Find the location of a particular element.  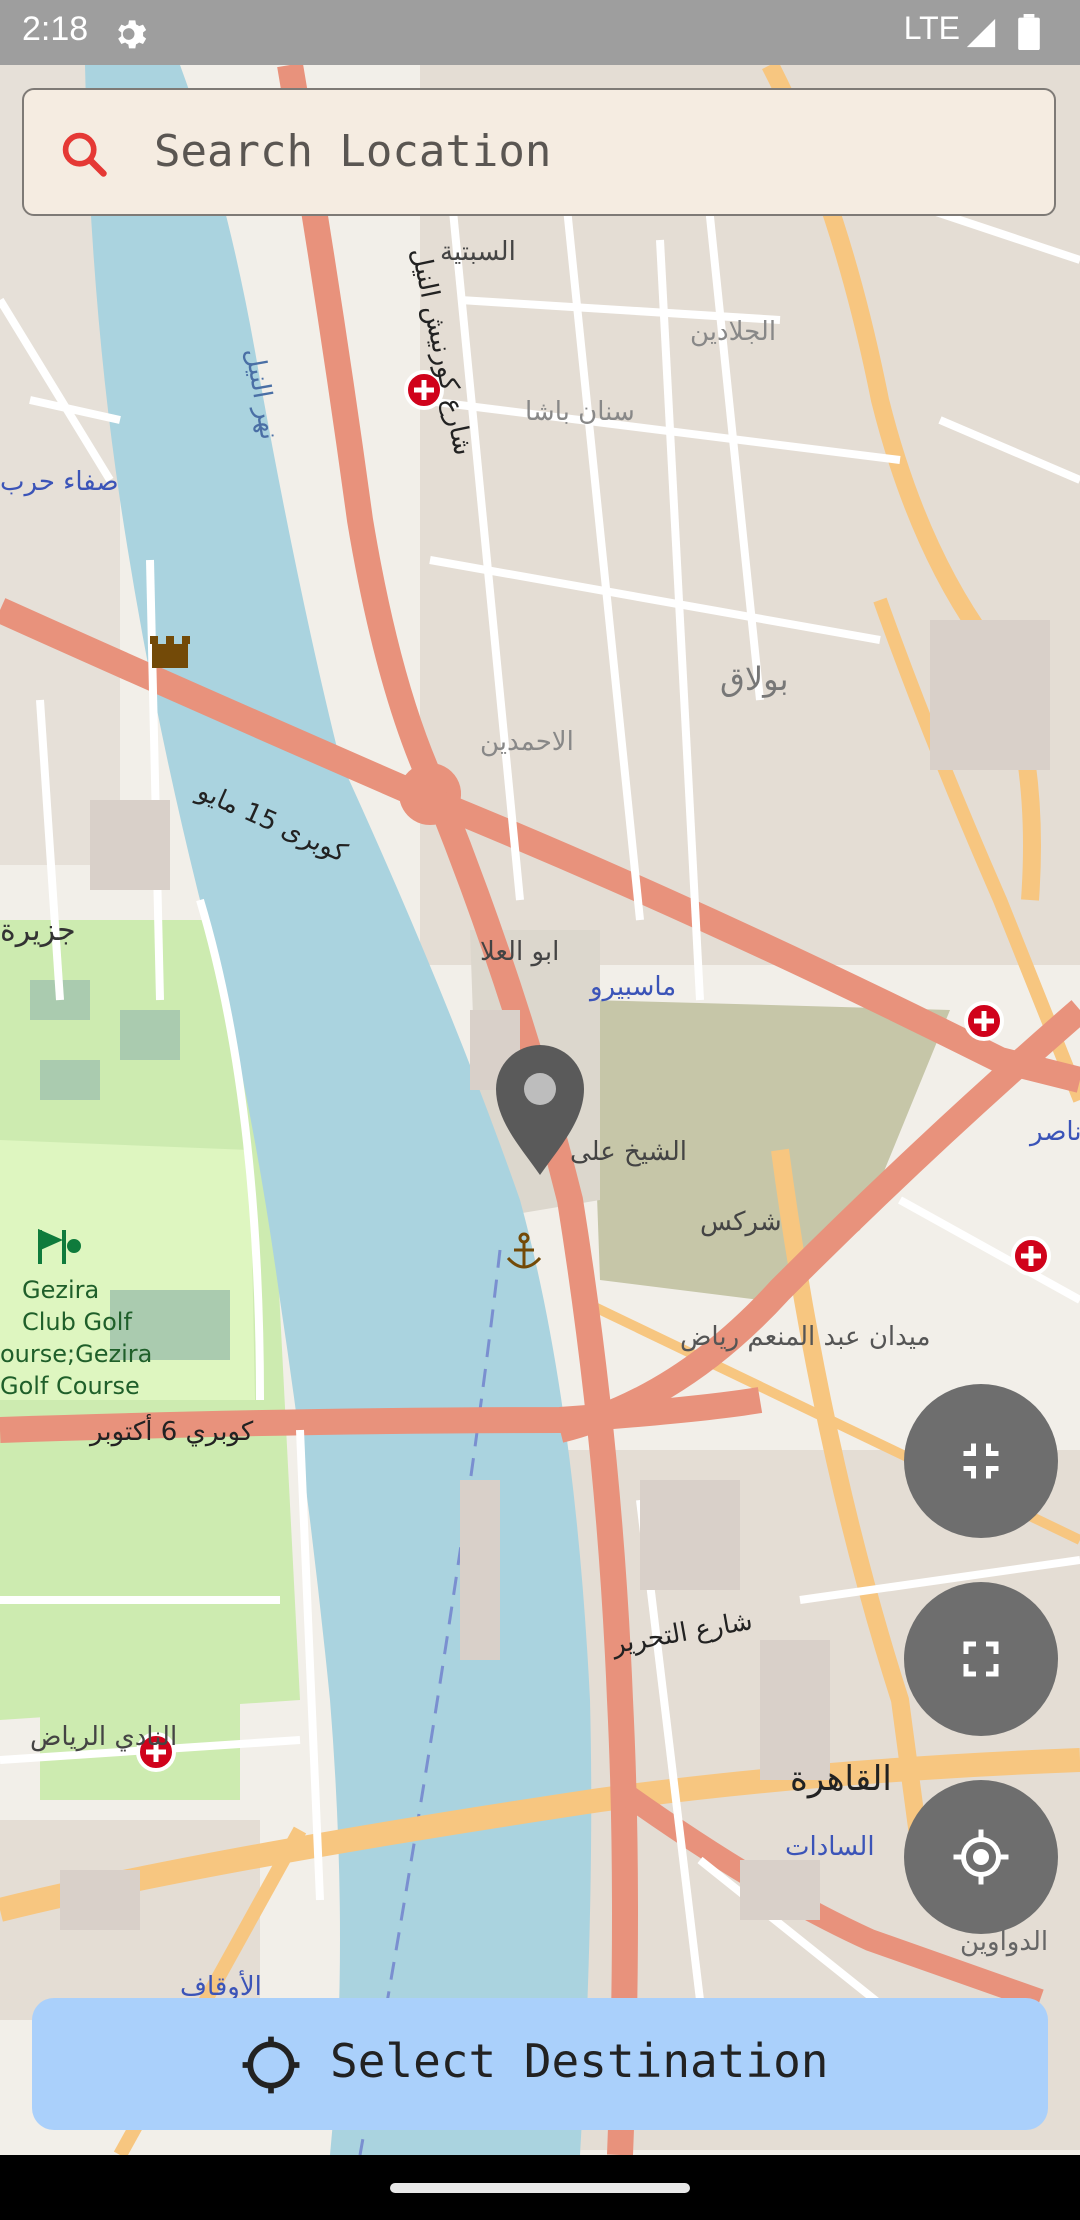

expand-map-button is located at coordinates (981, 1659).